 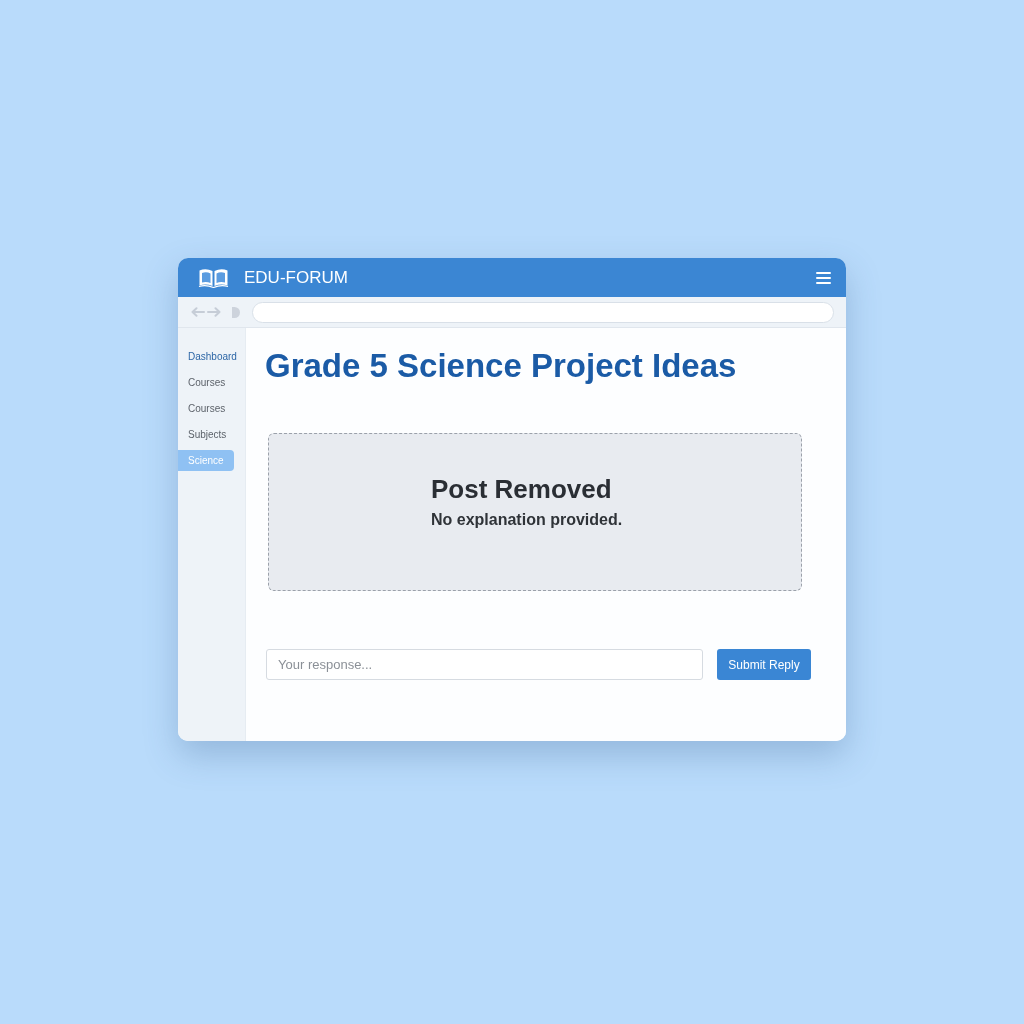 What do you see at coordinates (543, 312) in the screenshot?
I see `address-field` at bounding box center [543, 312].